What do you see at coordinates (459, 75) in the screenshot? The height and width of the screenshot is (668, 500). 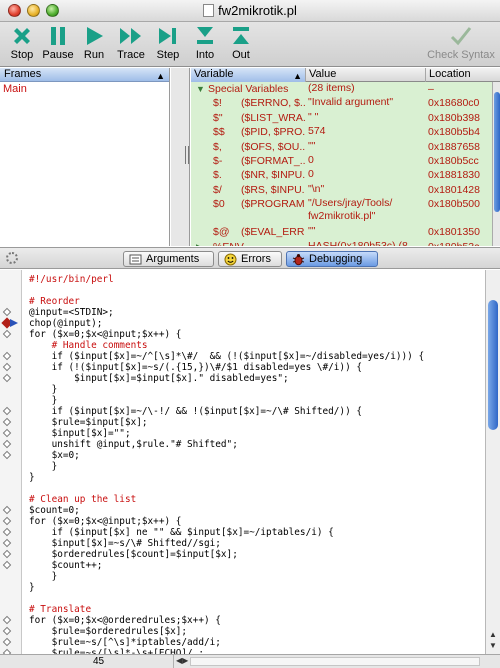 I see `column-location: Location` at bounding box center [459, 75].